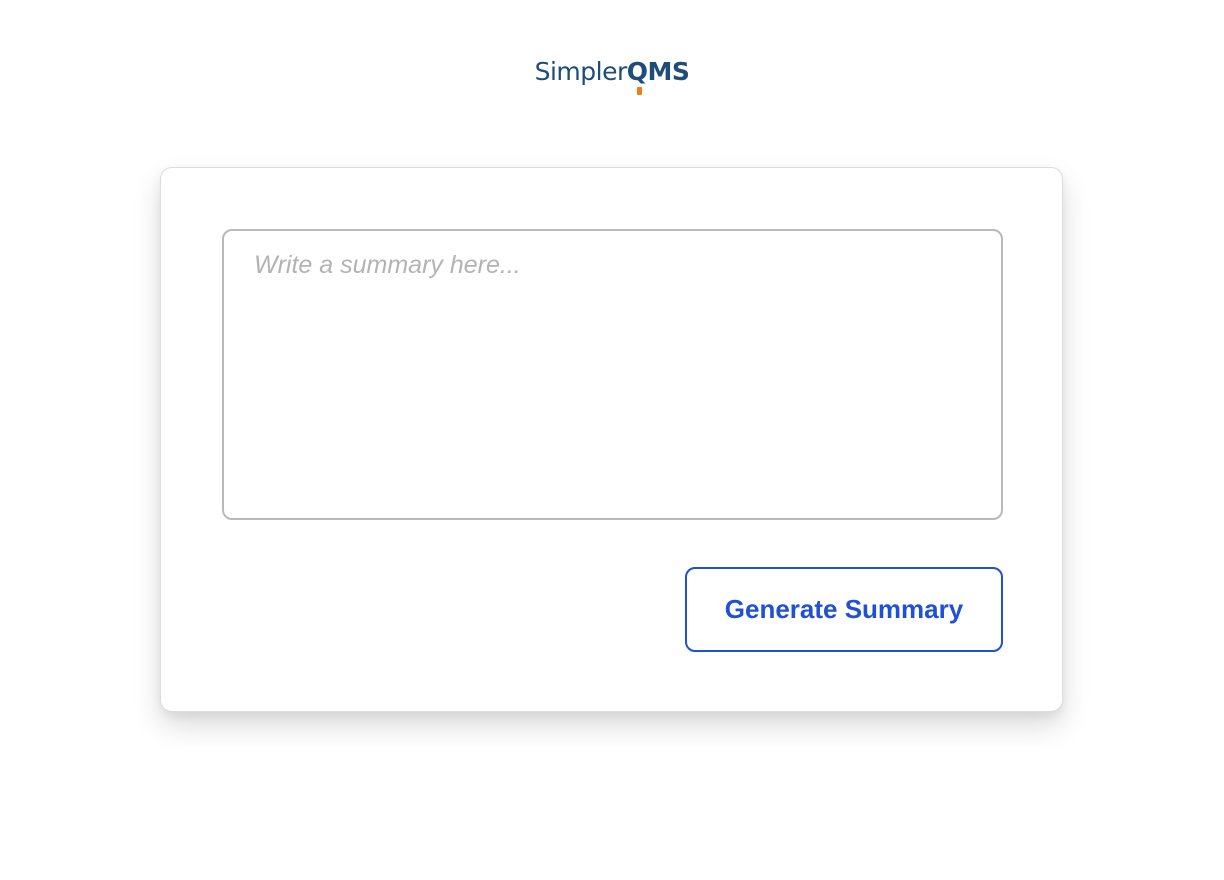  I want to click on logo-q: Q, so click(637, 73).